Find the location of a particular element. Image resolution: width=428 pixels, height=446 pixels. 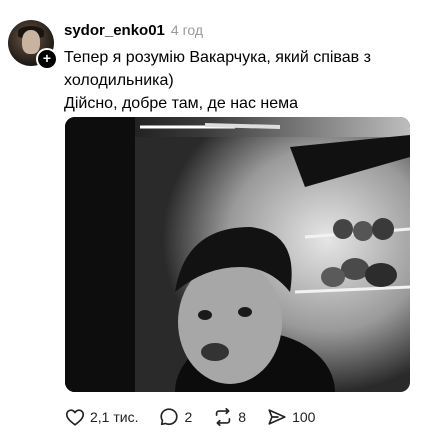

repost-button: 8 is located at coordinates (229, 417).